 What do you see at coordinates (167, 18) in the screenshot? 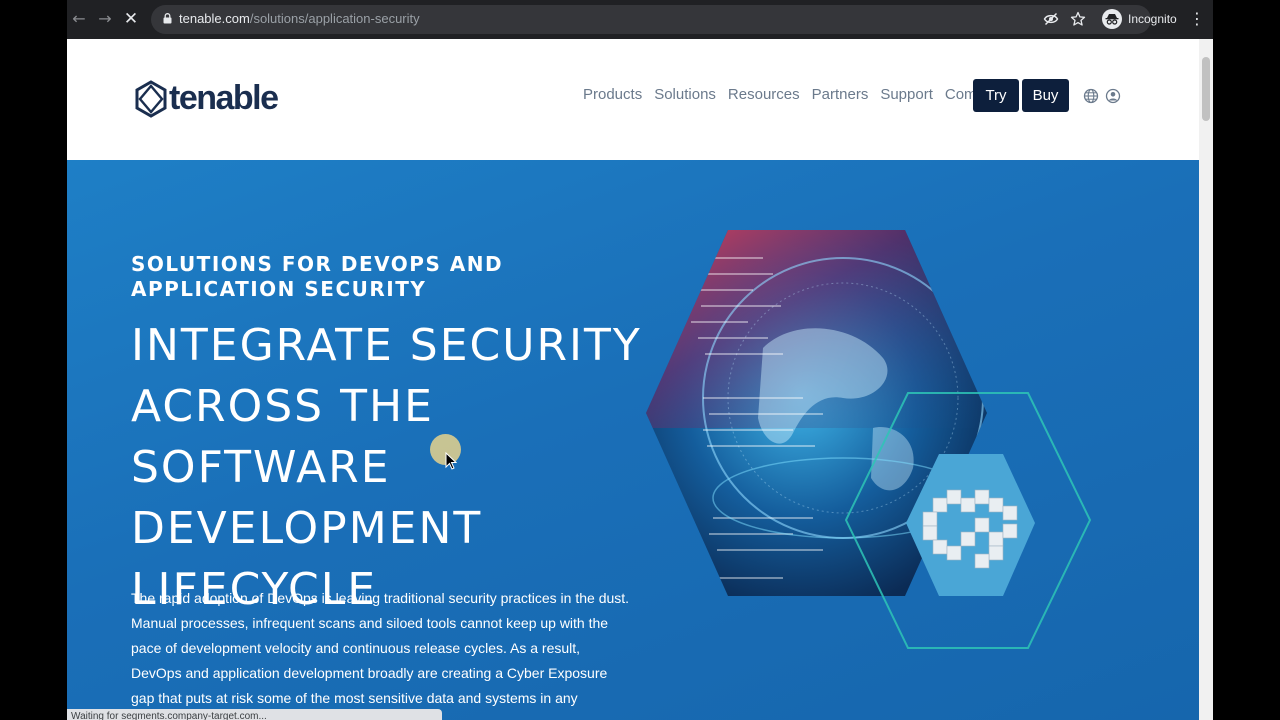
I see `lock-icon` at bounding box center [167, 18].